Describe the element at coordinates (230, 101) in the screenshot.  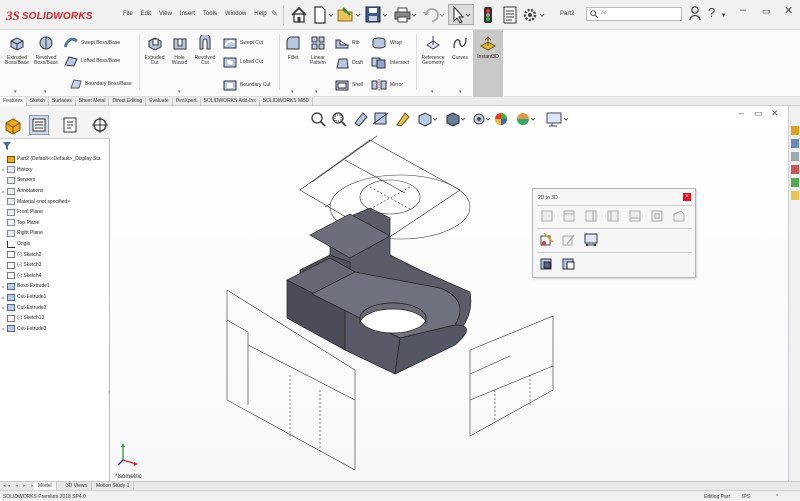
I see `tab-solidworks-add-ins: SOLIDWORKS Add-Ins` at that location.